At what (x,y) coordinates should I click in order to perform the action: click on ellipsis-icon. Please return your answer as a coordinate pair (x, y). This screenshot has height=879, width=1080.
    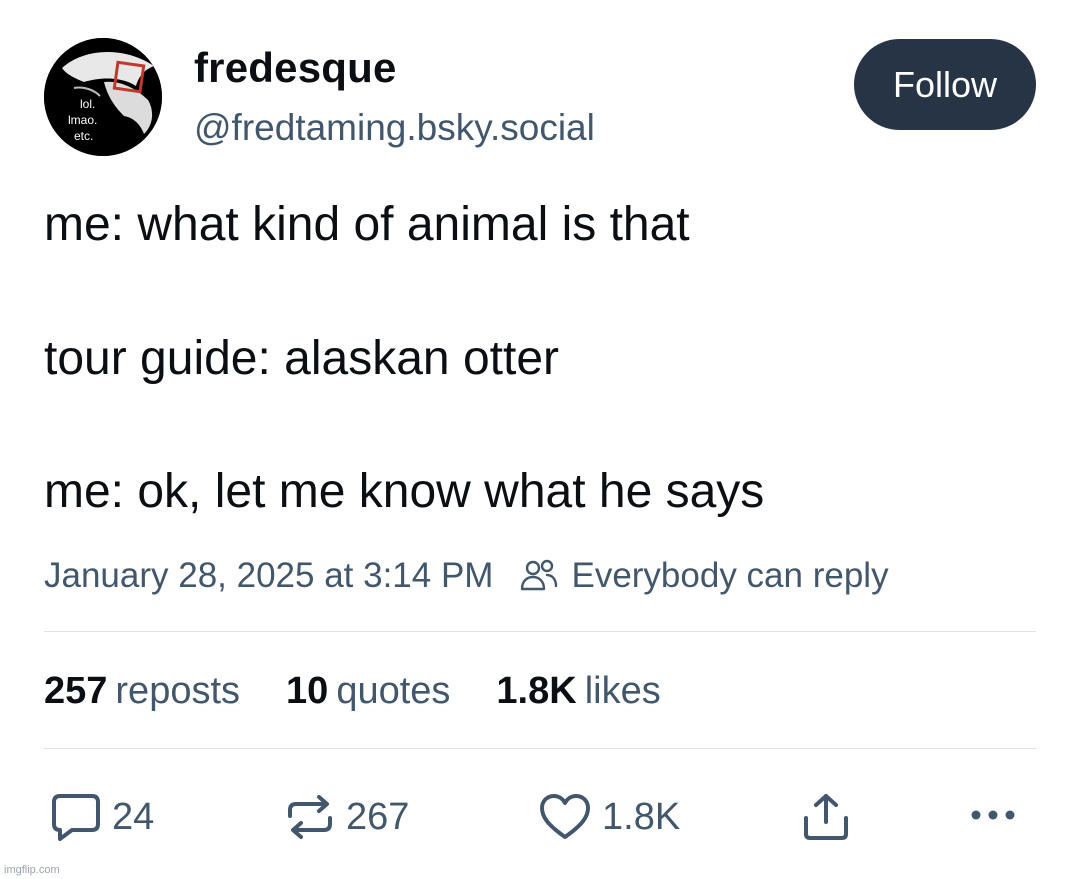
    Looking at the image, I should click on (993, 815).